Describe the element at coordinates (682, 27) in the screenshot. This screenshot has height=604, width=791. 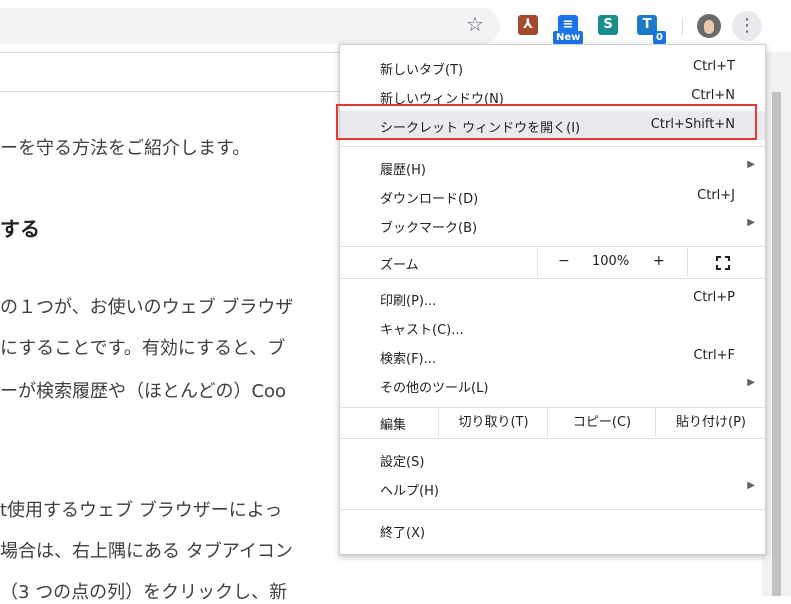
I see `toolbar-divider` at that location.